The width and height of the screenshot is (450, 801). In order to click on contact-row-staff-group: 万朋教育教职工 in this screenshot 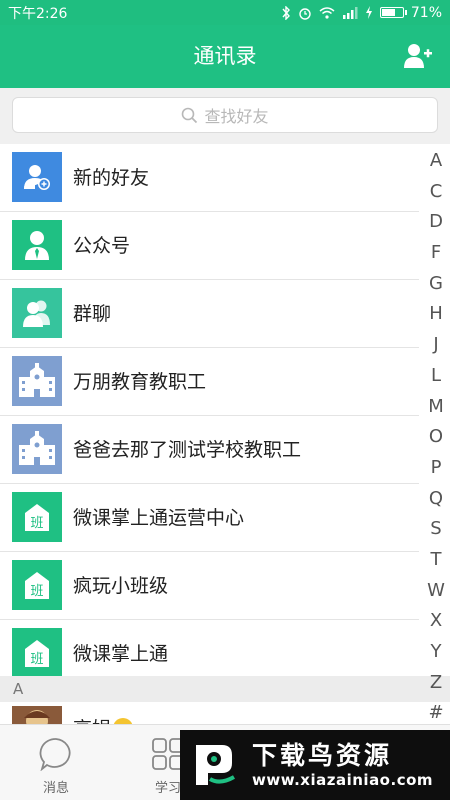, I will do `click(209, 382)`.